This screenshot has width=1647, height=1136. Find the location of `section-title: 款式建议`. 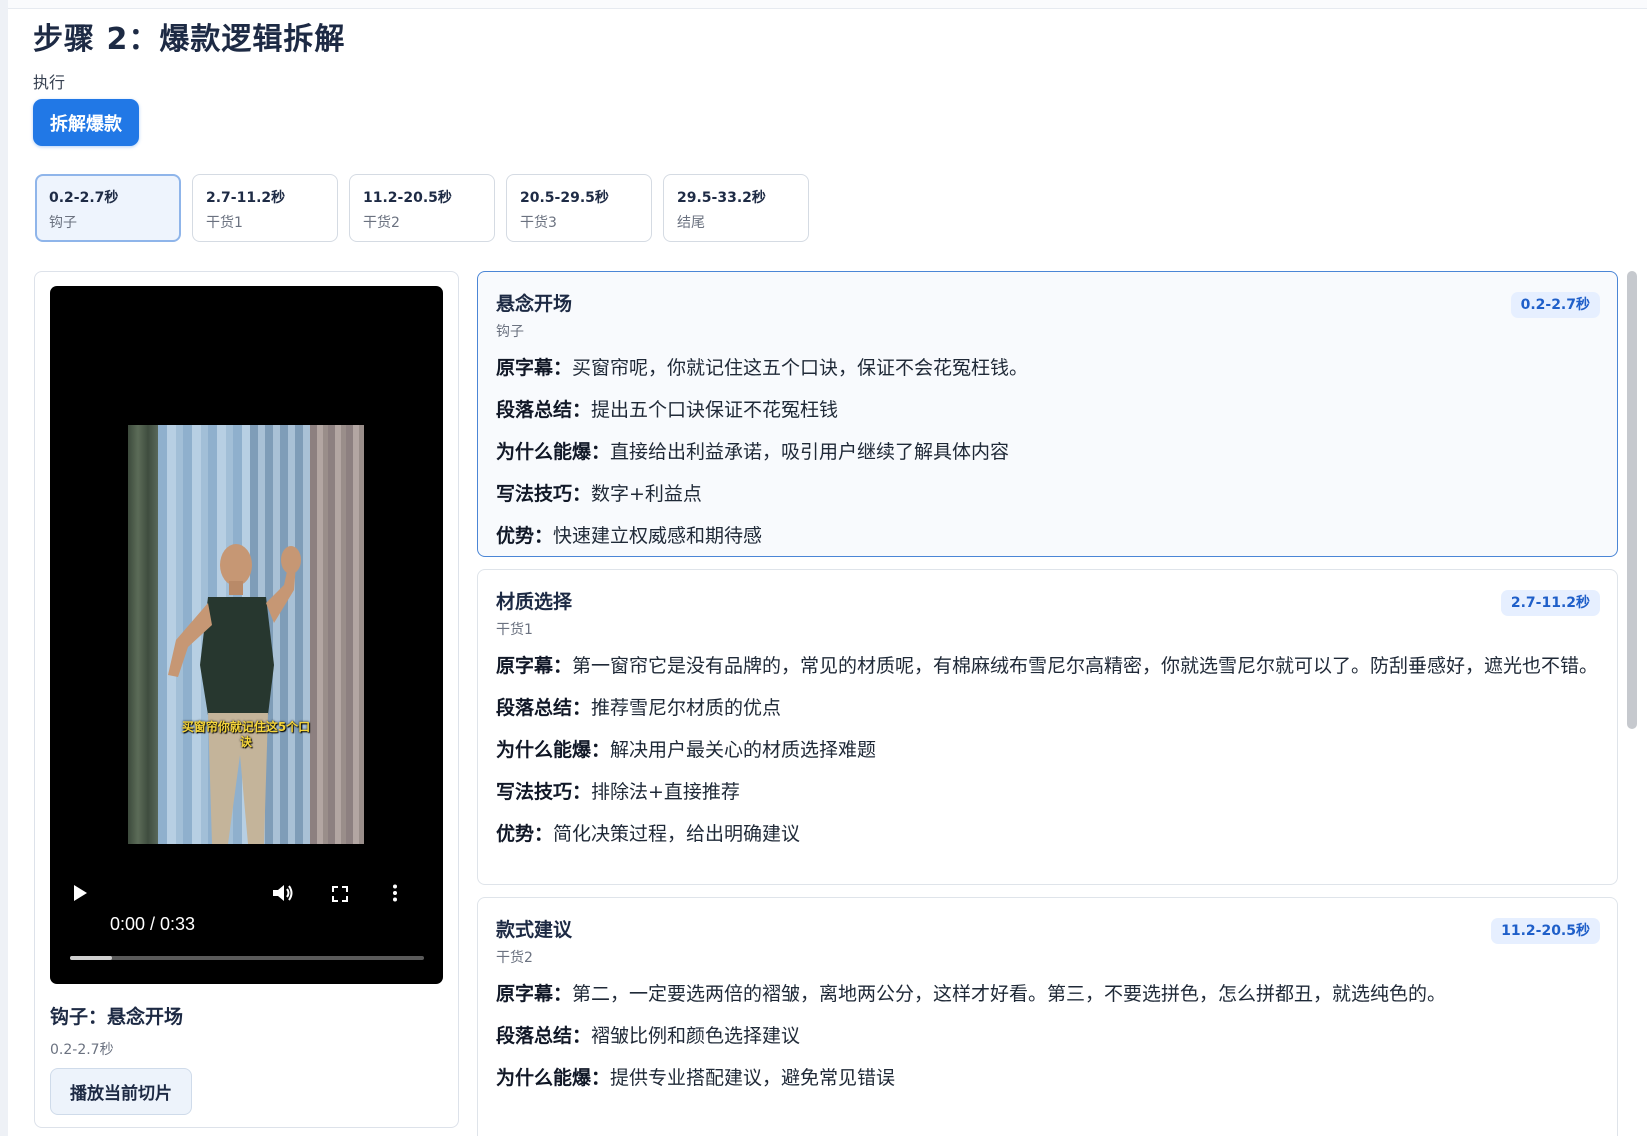

section-title: 款式建议 is located at coordinates (534, 930).